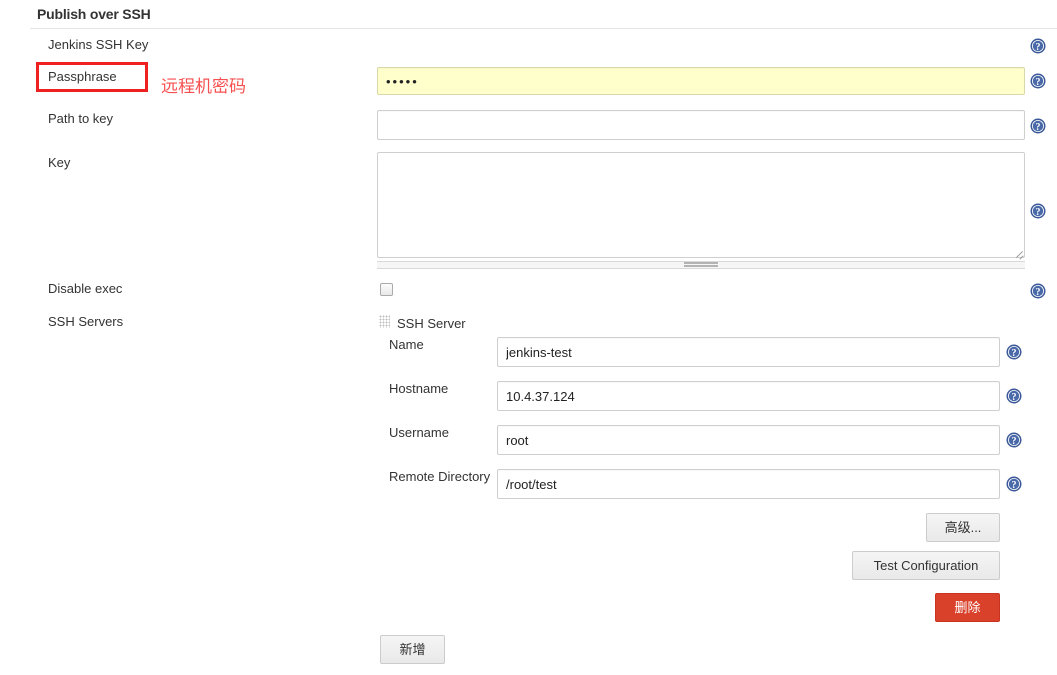  I want to click on ssh-remote-directory-input, so click(748, 484).